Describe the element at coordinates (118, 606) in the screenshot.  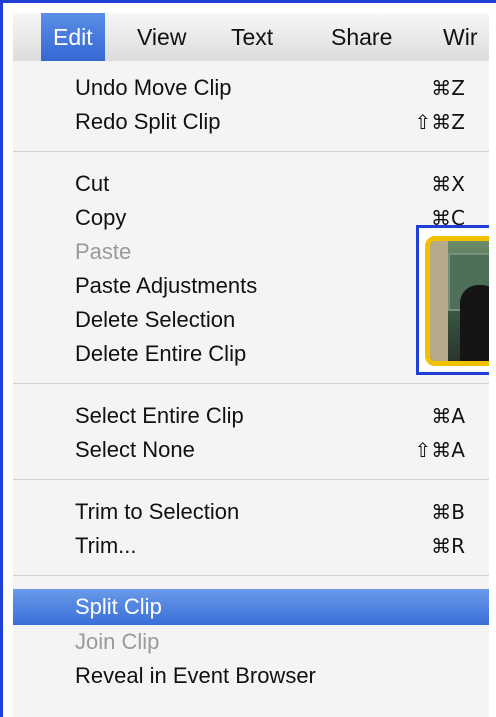
I see `menu-item-label: Split Clip` at that location.